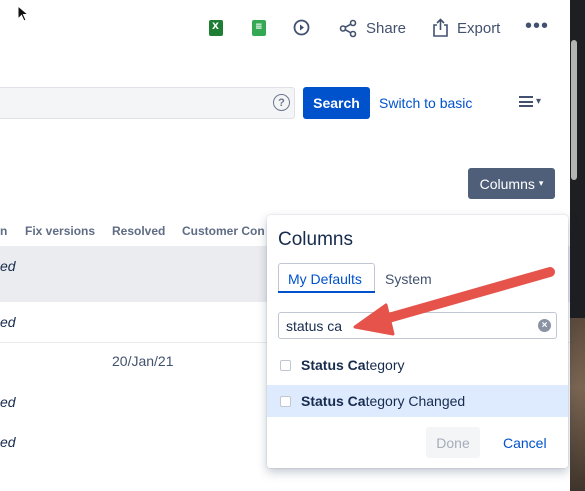  I want to click on desktop-background, so click(577, 404).